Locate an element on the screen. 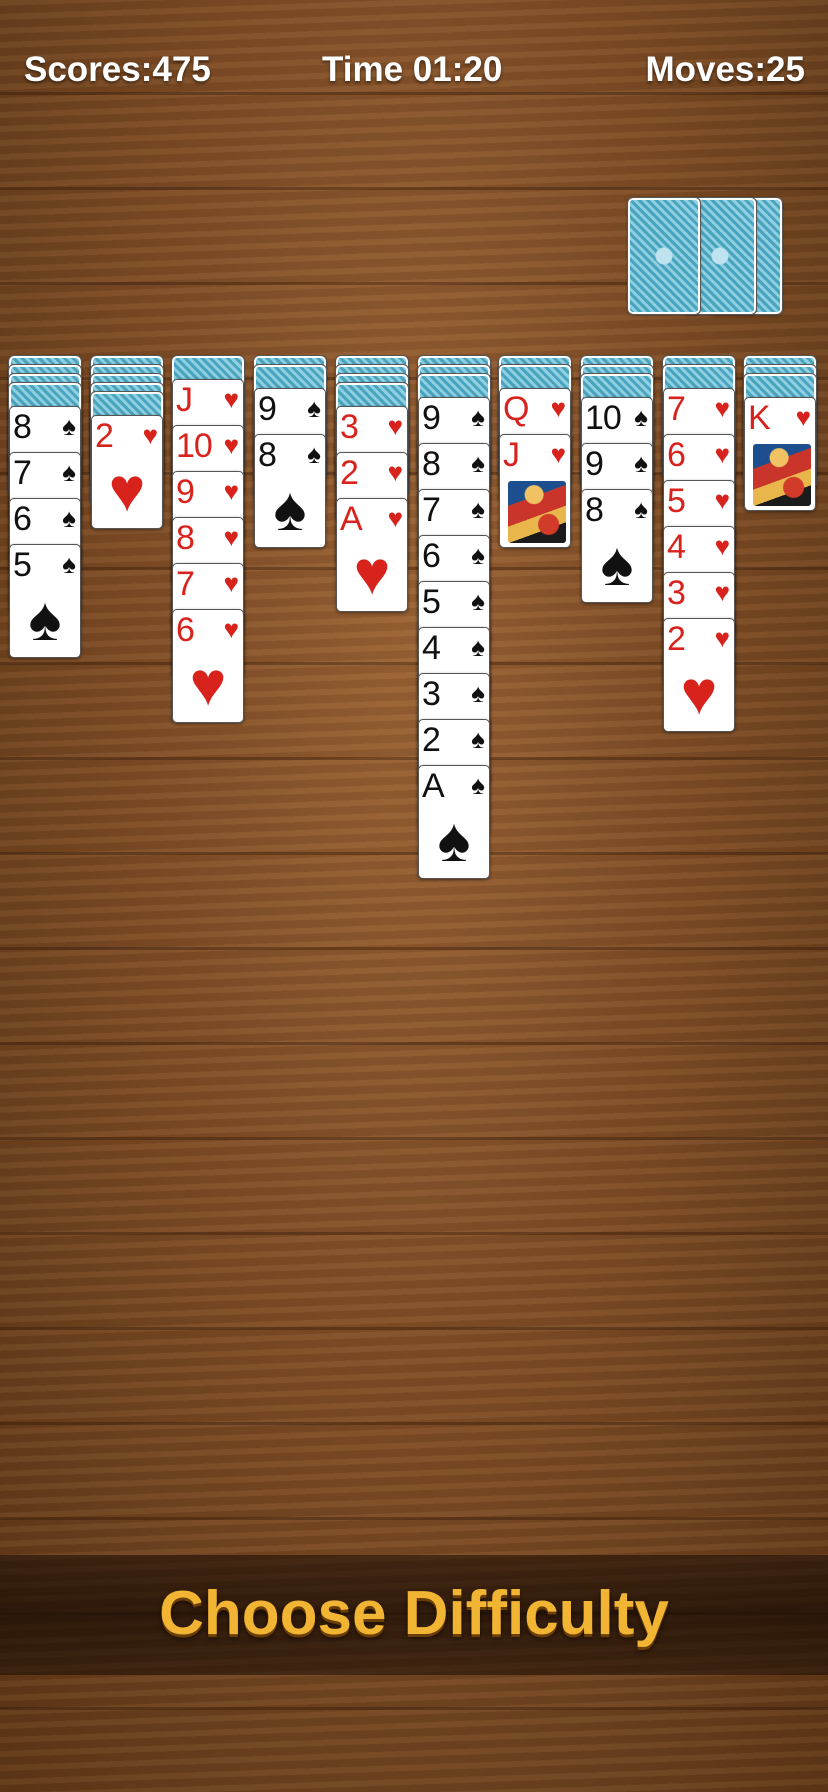  card-rank: K is located at coordinates (759, 418).